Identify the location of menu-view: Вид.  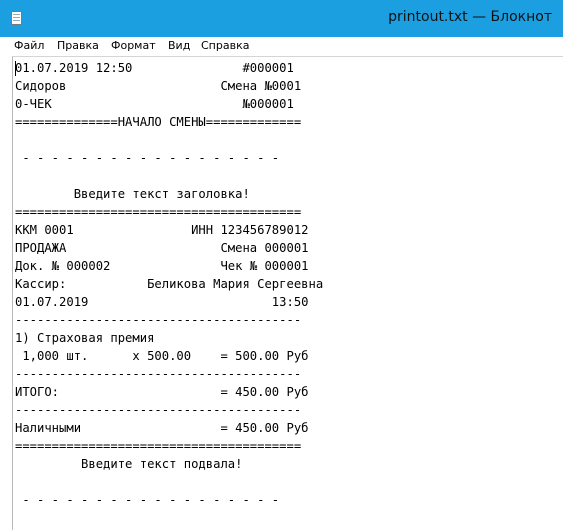
(179, 45).